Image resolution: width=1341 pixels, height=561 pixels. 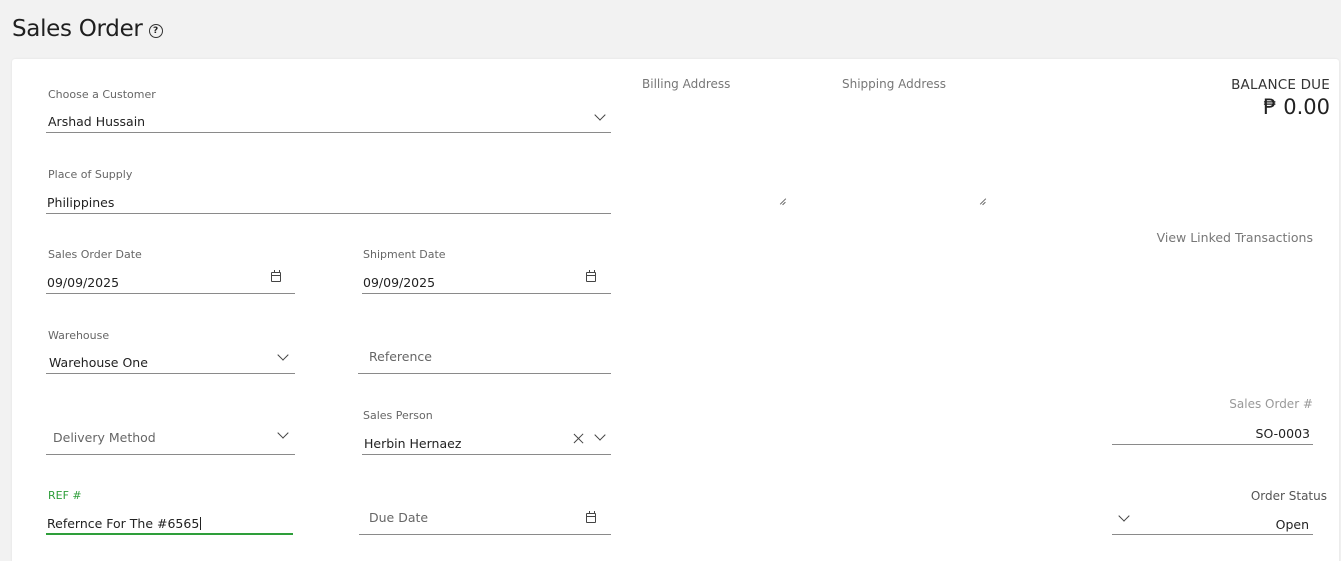 I want to click on place-of-supply-label: Place of Supply, so click(x=90, y=174).